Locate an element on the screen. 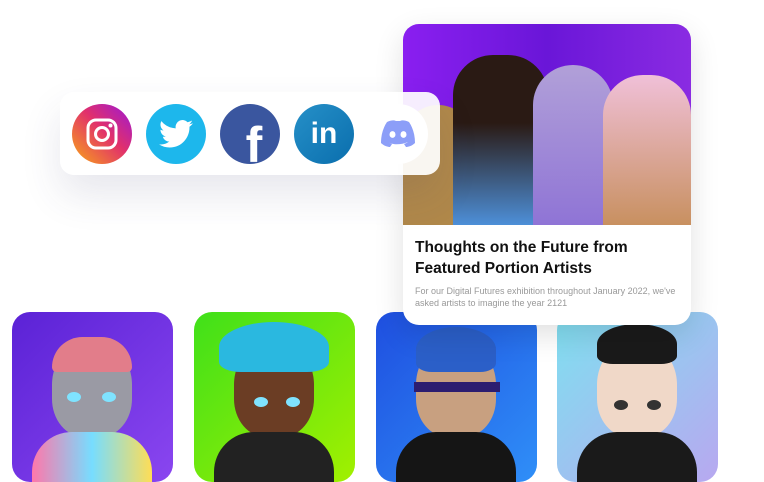 The width and height of the screenshot is (764, 482). social-links-bar: f in is located at coordinates (250, 133).